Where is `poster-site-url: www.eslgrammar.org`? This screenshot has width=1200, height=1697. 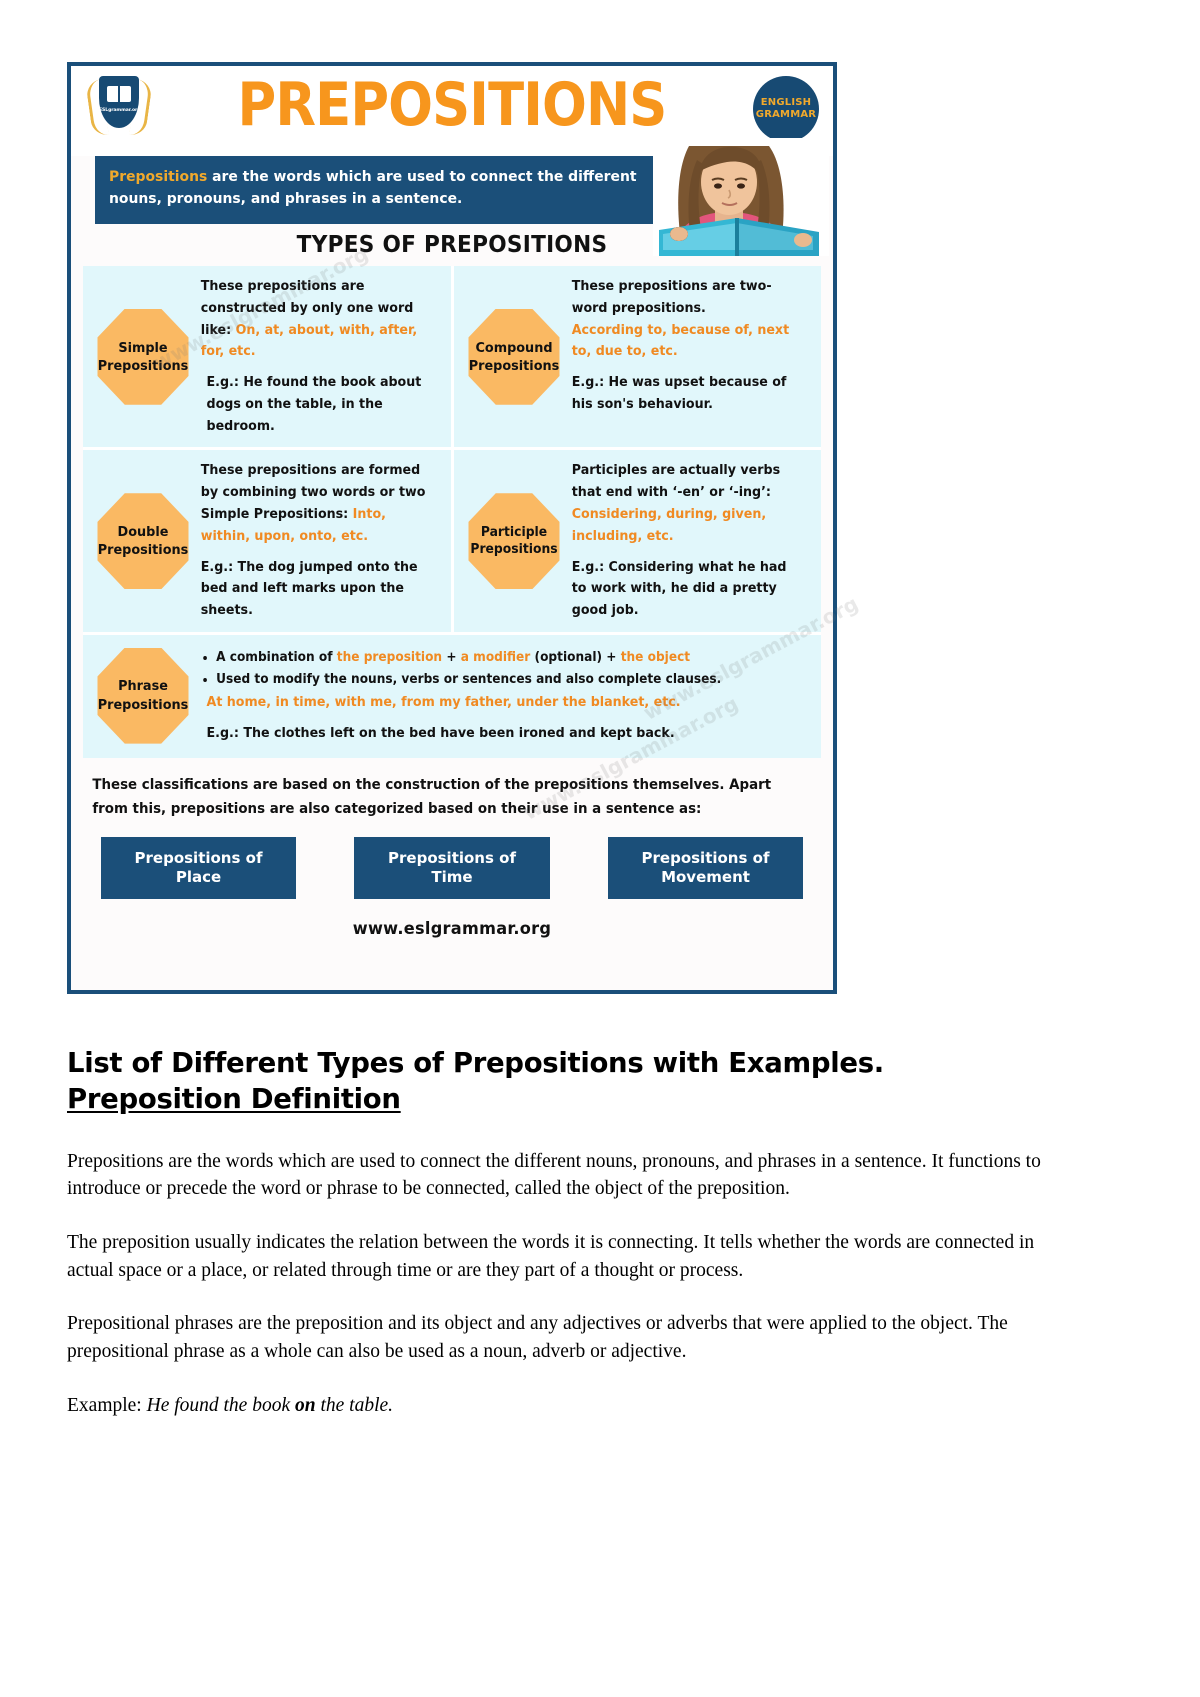
poster-site-url: www.eslgrammar.org is located at coordinates (452, 928).